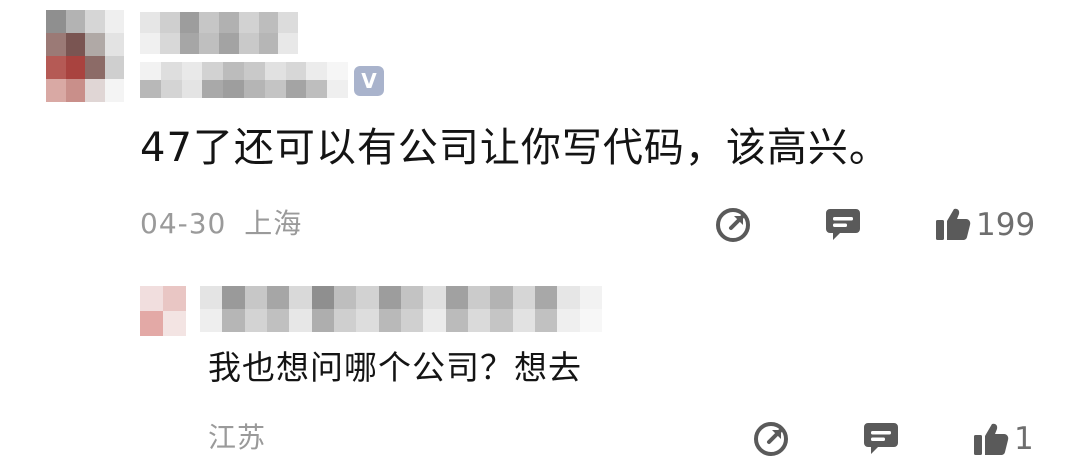 The height and width of the screenshot is (467, 1080). Describe the element at coordinates (1006, 225) in the screenshot. I see `like-count: 199` at that location.